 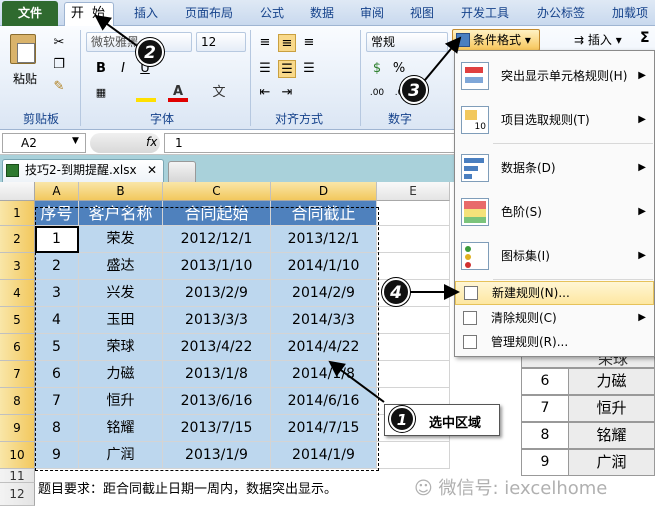 What do you see at coordinates (554, 76) in the screenshot?
I see `menu-item-highlight-rules: 突出显示单元格规则(H) ▶` at bounding box center [554, 76].